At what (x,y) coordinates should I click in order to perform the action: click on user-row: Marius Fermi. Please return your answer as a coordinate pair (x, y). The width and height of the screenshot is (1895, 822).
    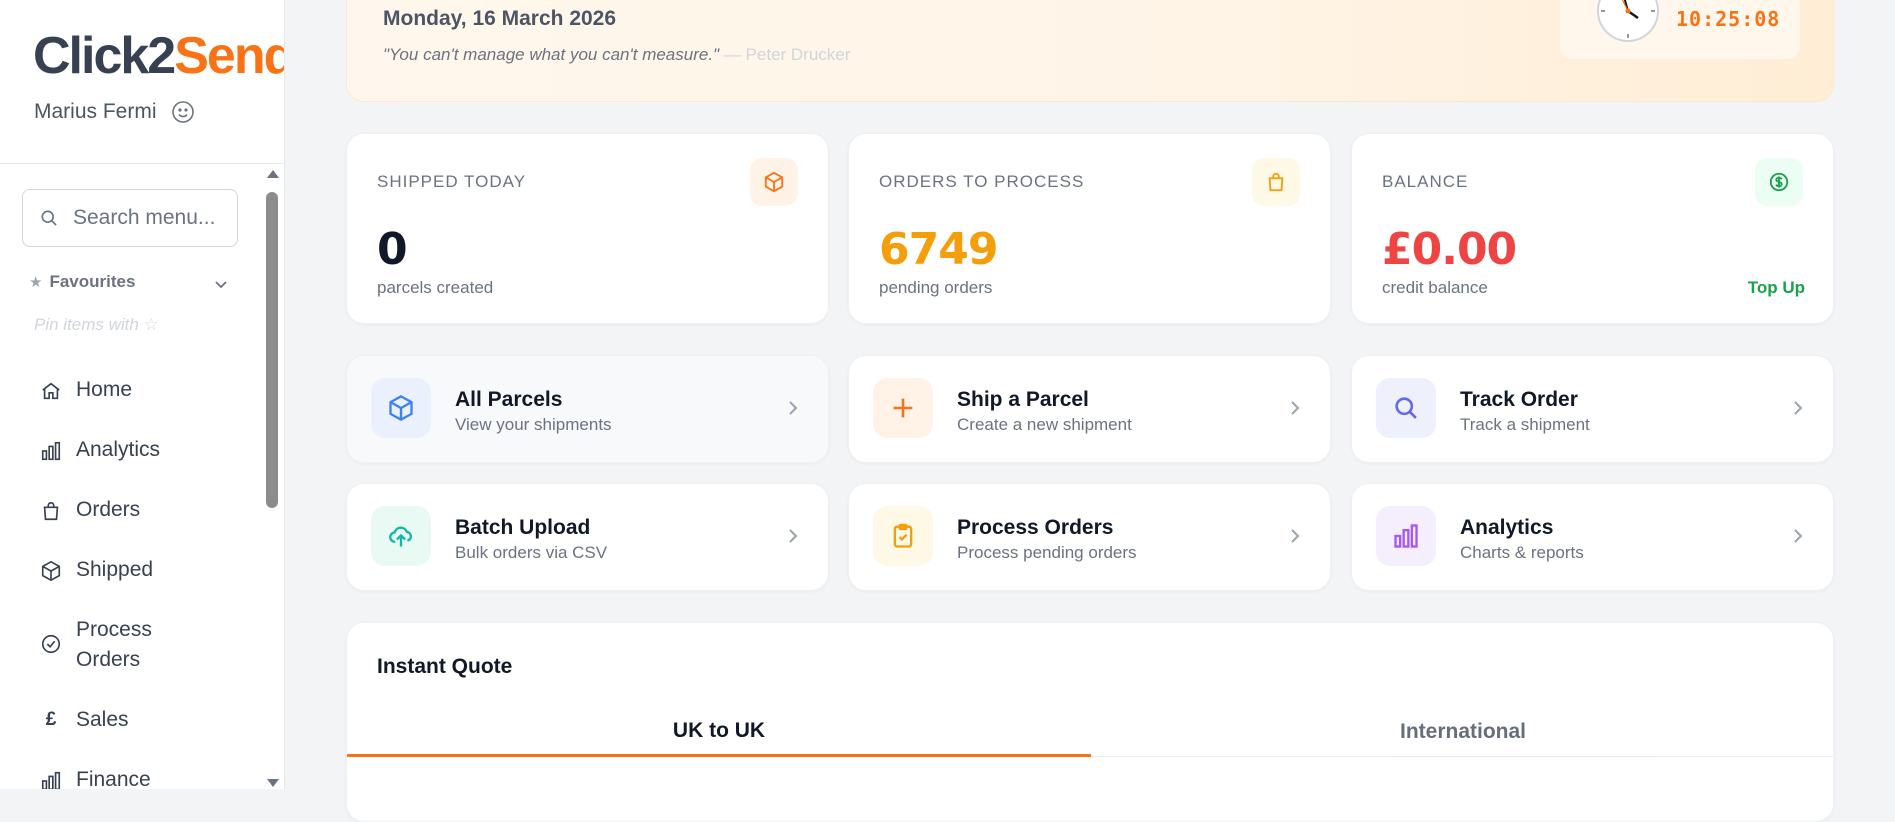
    Looking at the image, I should click on (114, 112).